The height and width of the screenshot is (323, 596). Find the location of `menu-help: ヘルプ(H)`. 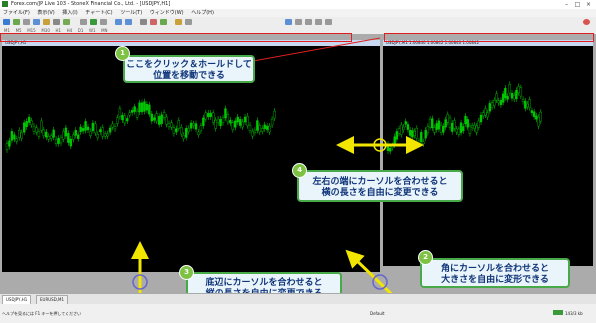

menu-help: ヘルプ(H) is located at coordinates (202, 13).